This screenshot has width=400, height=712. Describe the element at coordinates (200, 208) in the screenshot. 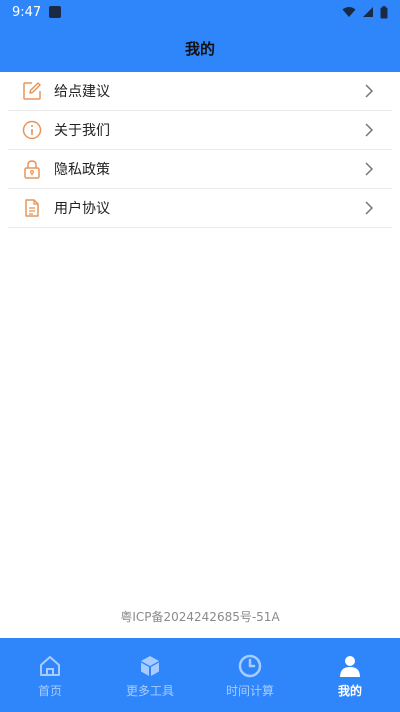

I see `menu-item-agreement: 用户协议` at that location.